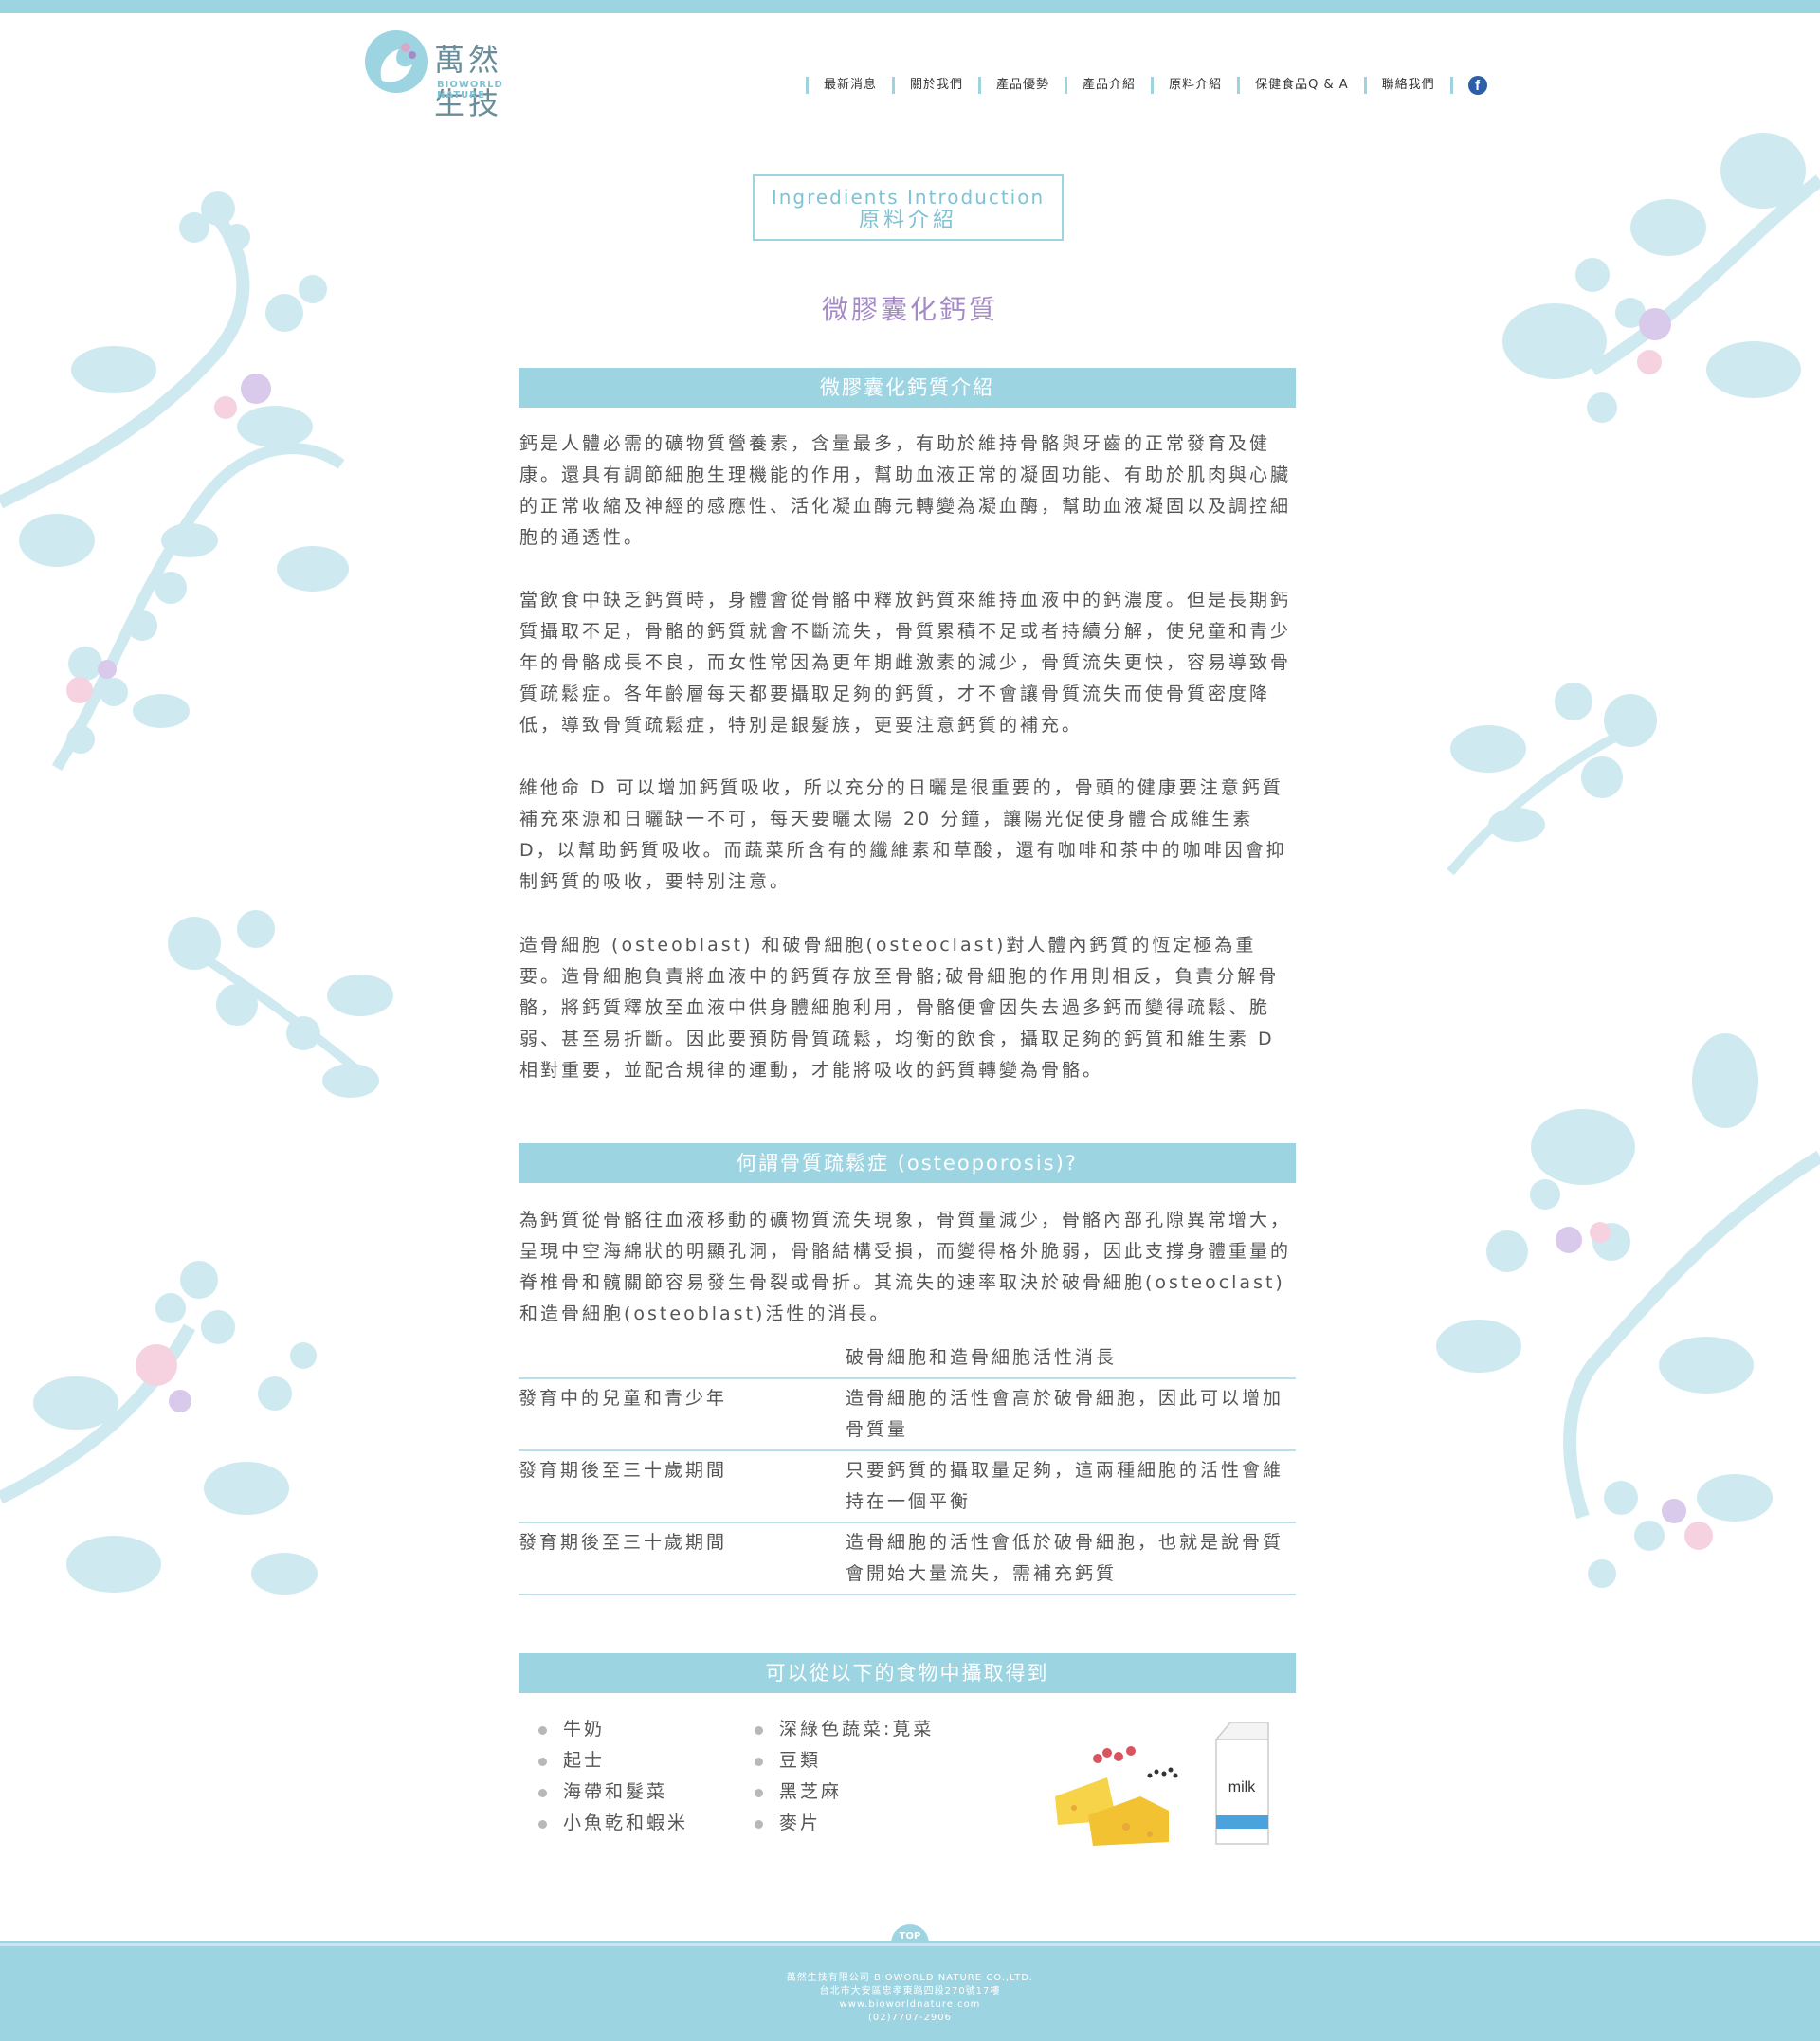 This screenshot has height=2041, width=1820. What do you see at coordinates (1628, 1310) in the screenshot?
I see `floral-decoration-right-bottom` at bounding box center [1628, 1310].